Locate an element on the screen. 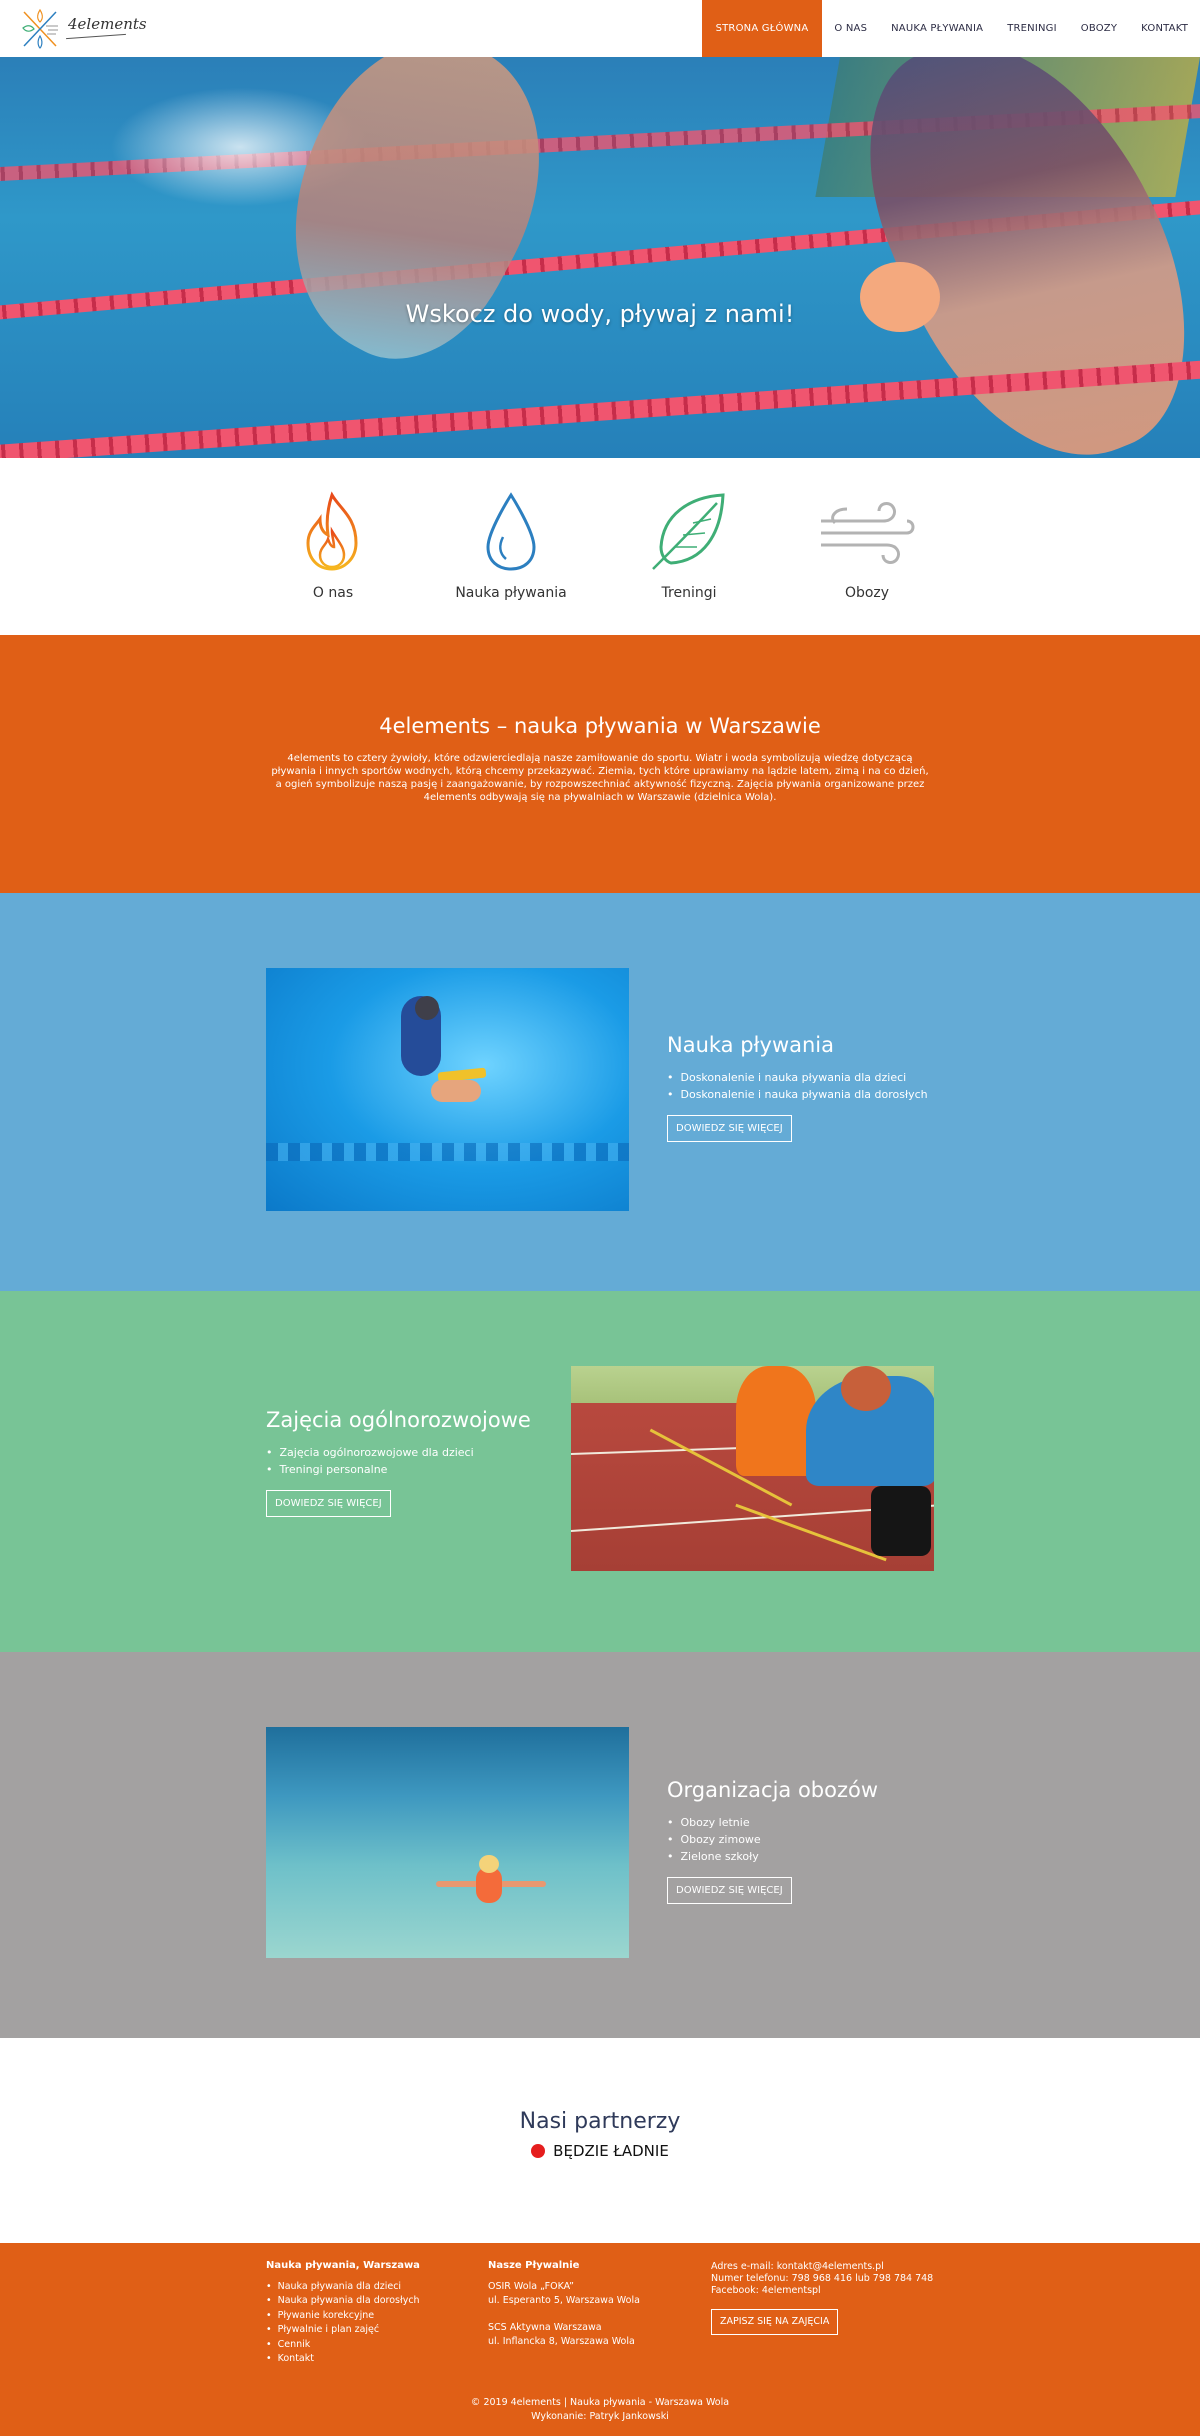 The height and width of the screenshot is (2436, 1200). instructor-head is located at coordinates (427, 1008).